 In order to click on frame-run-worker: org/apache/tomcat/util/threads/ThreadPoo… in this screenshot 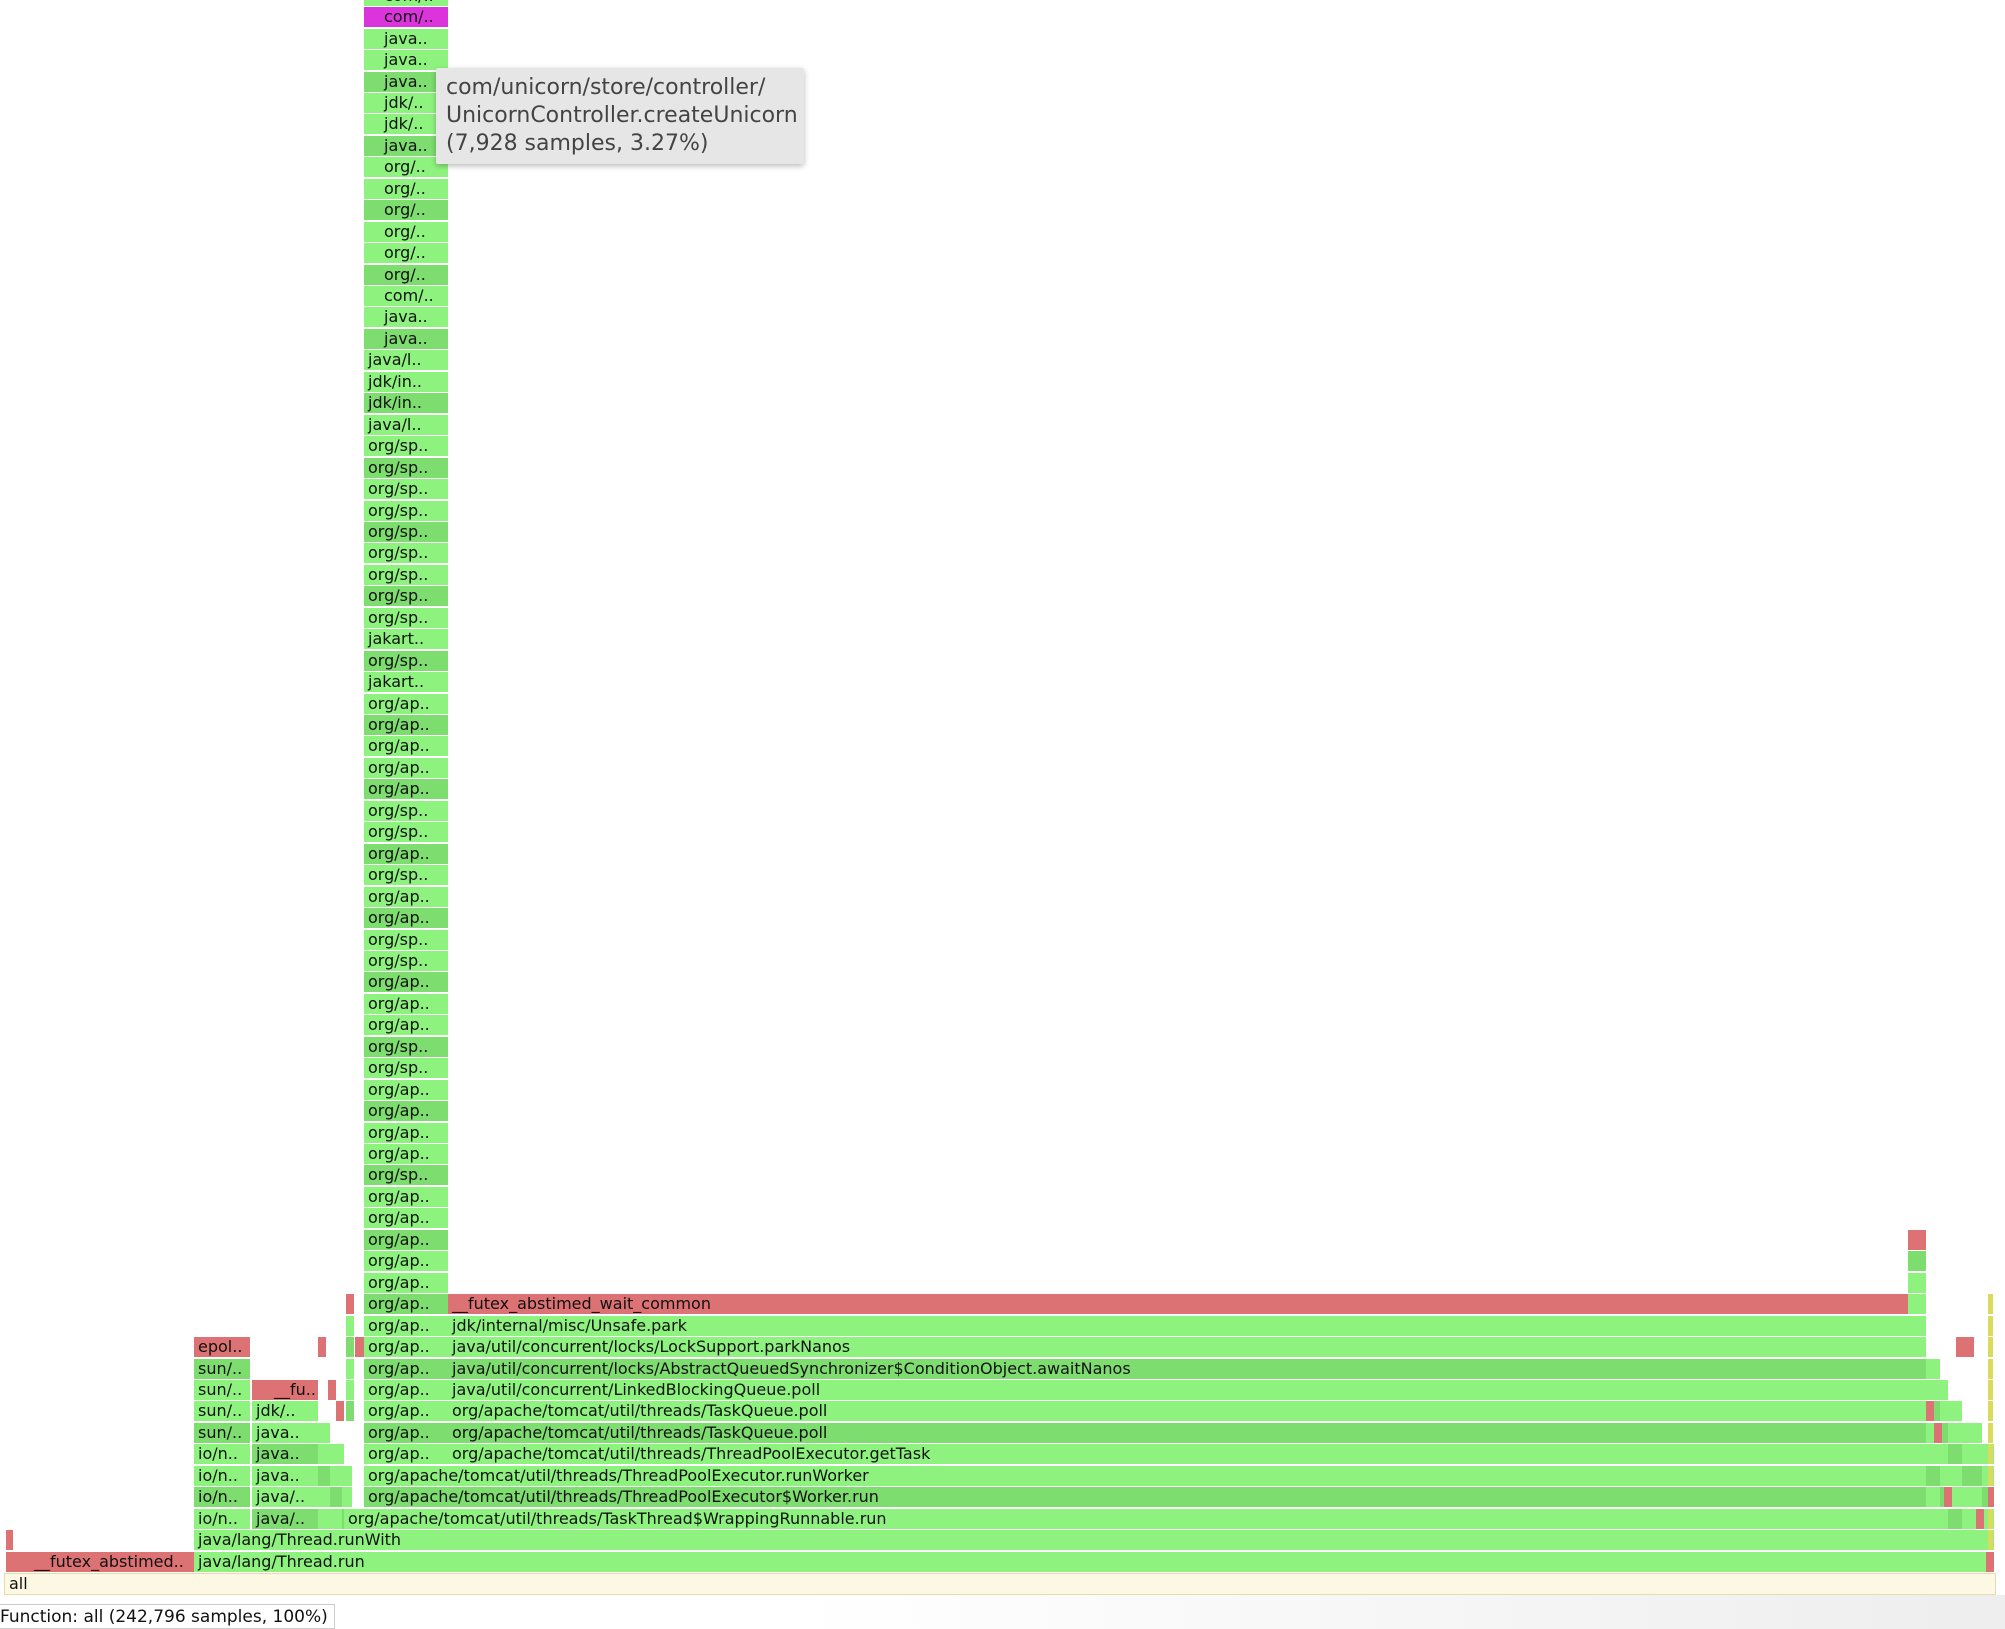, I will do `click(1179, 1475)`.